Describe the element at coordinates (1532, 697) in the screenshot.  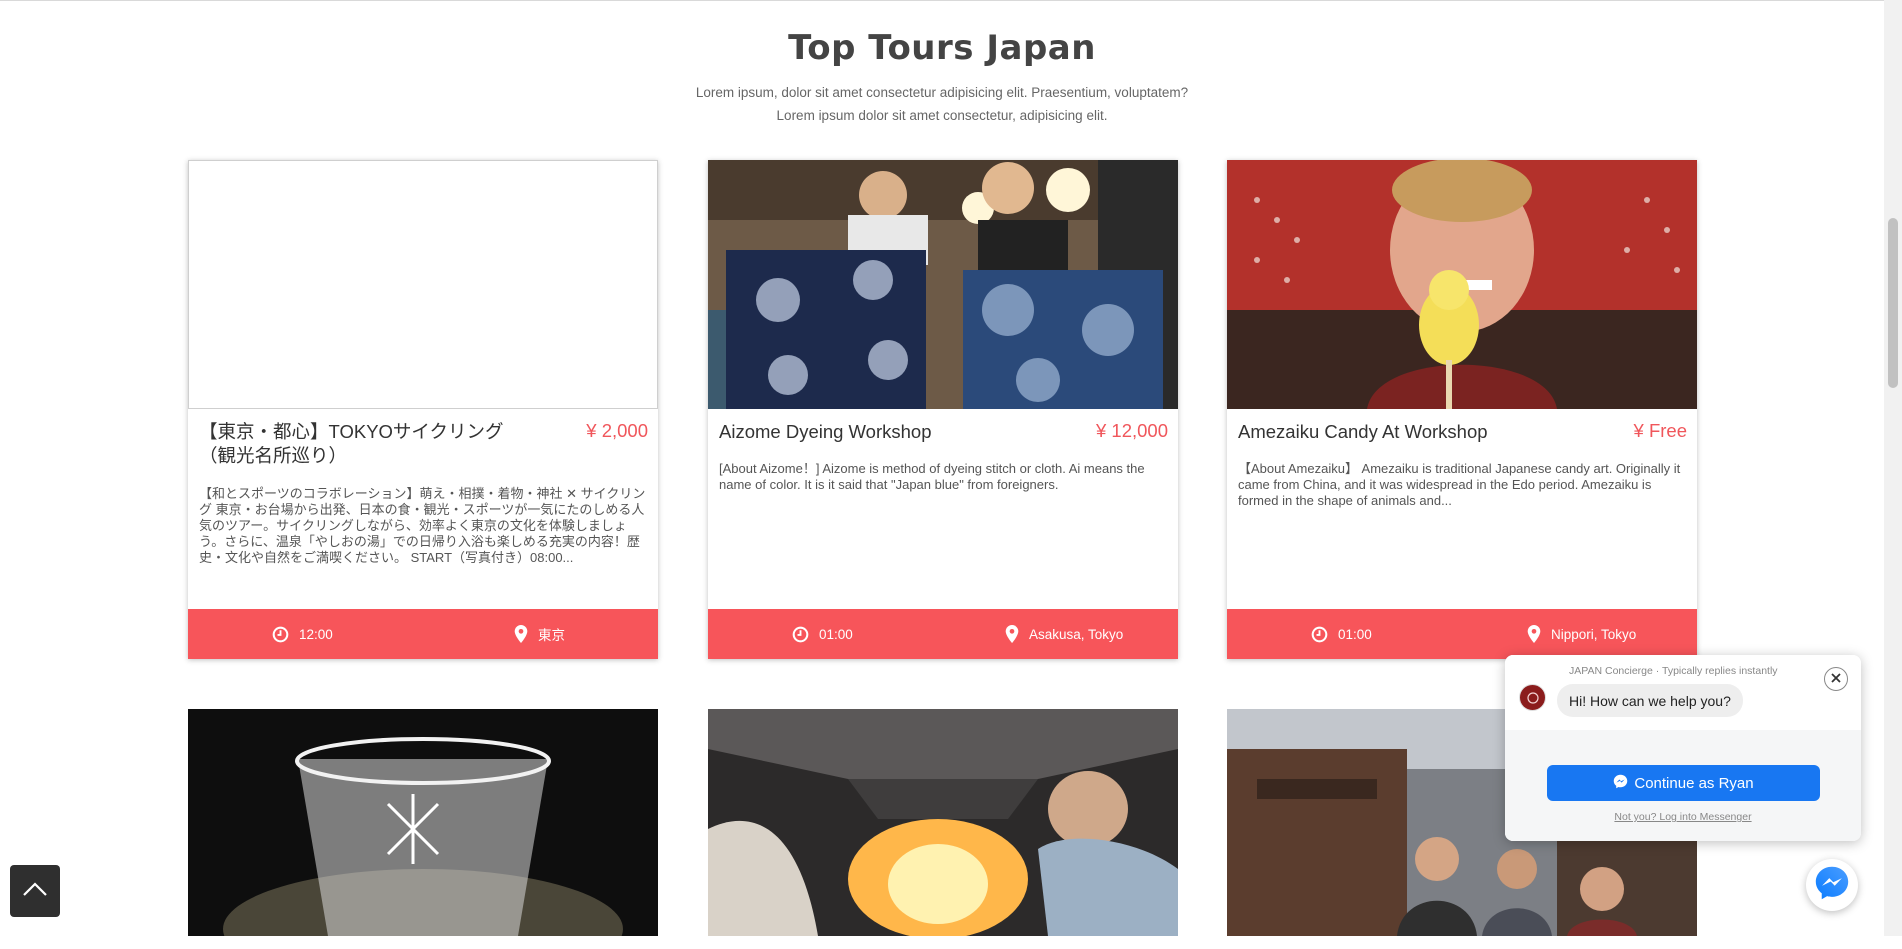
I see `avatar` at that location.